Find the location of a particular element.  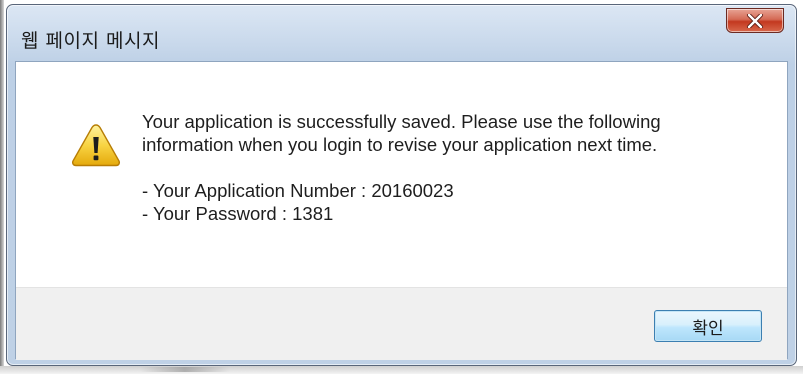

password-line: - Your Password : 1381 is located at coordinates (238, 213).